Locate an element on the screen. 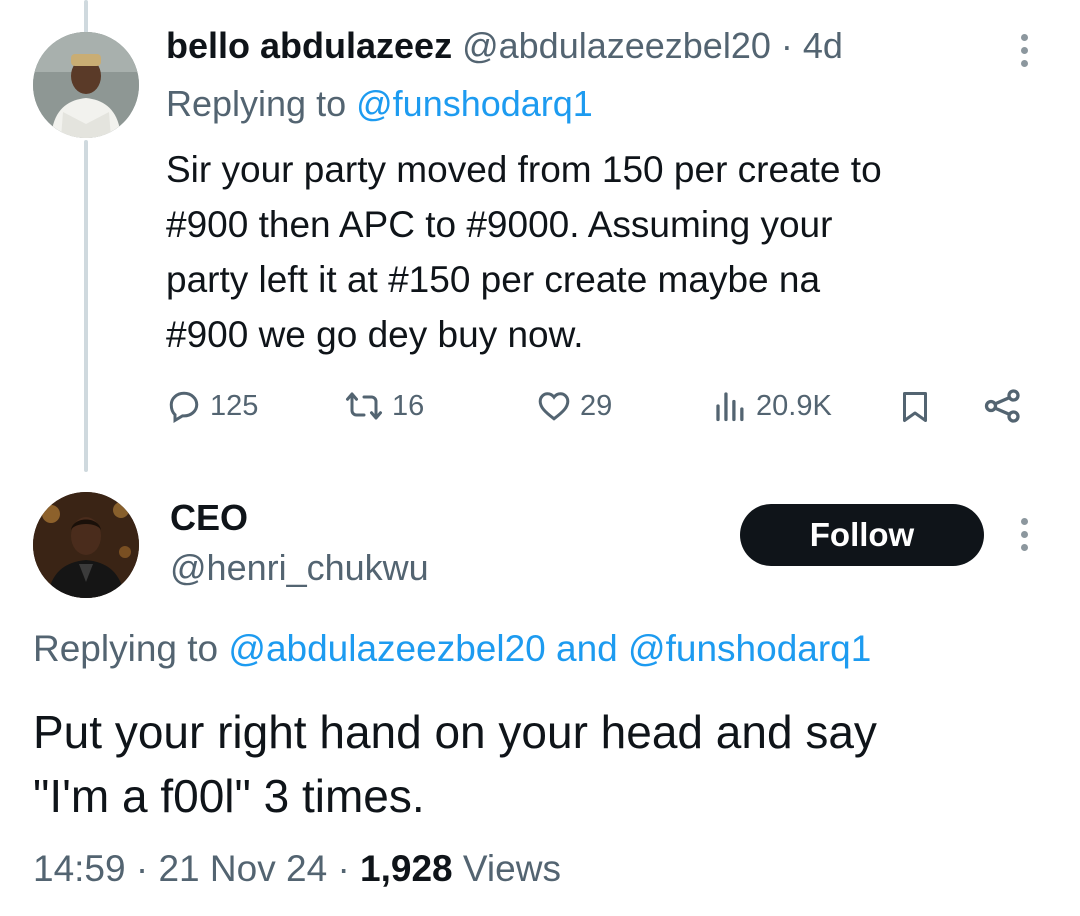 The image size is (1080, 916). bookmark-icon is located at coordinates (915, 407).